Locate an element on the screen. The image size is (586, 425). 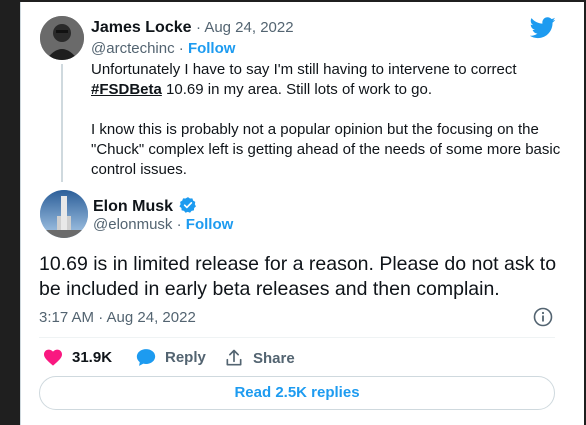
share-icon is located at coordinates (238, 358).